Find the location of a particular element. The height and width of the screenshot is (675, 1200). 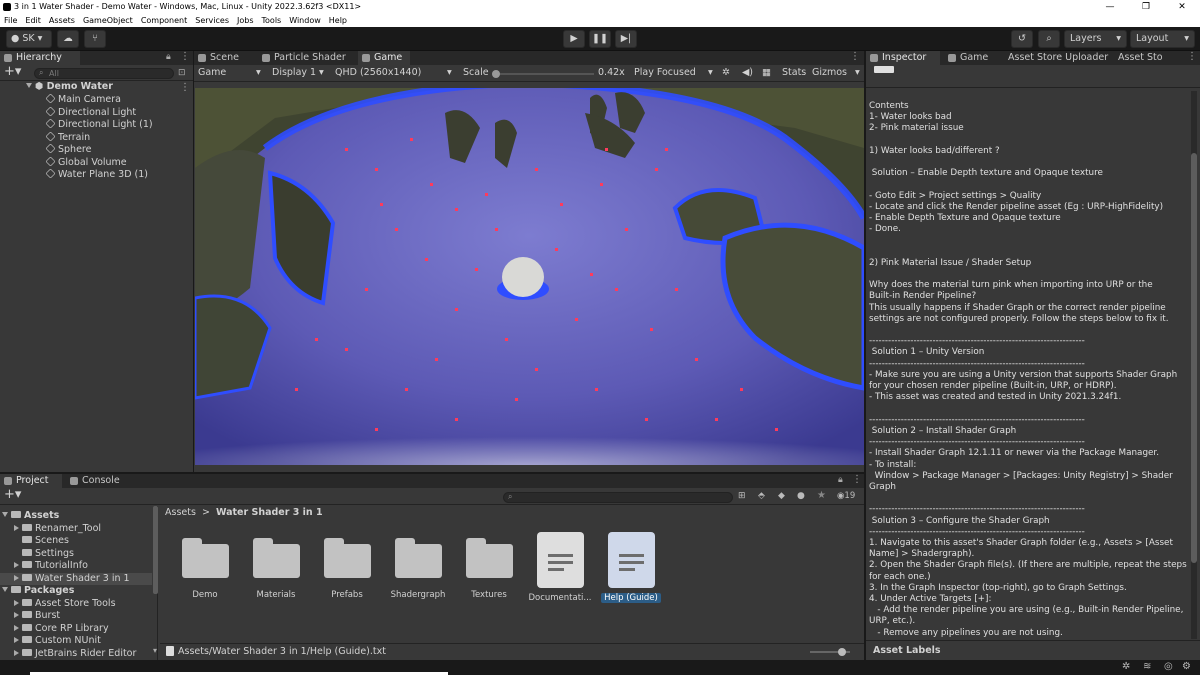

tree-item: Burst is located at coordinates (37, 616).